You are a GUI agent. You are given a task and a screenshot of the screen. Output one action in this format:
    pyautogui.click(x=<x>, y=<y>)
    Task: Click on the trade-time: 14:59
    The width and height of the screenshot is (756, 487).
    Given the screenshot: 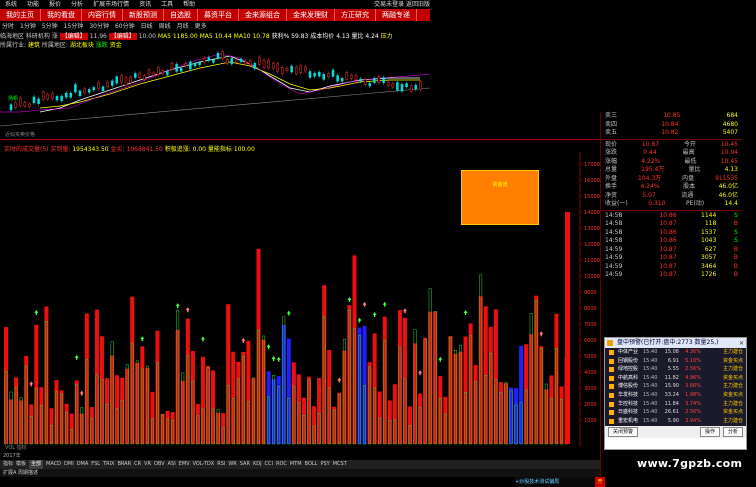 What is the action you would take?
    pyautogui.click(x=614, y=249)
    